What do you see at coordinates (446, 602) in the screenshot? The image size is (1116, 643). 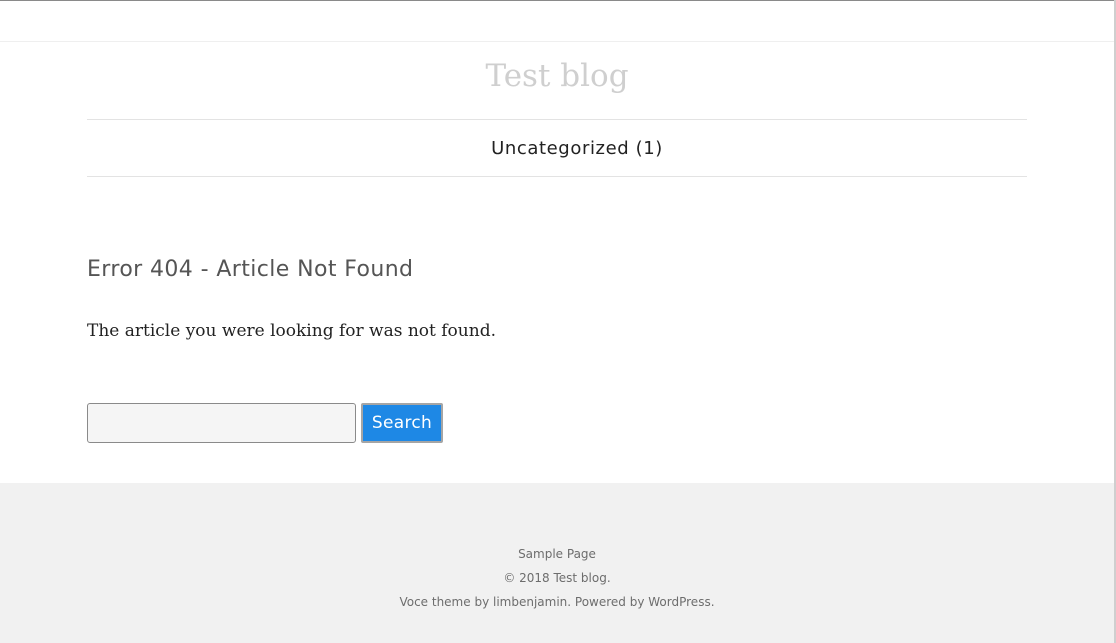 I see `theme-credit-prefix: Voce theme by` at bounding box center [446, 602].